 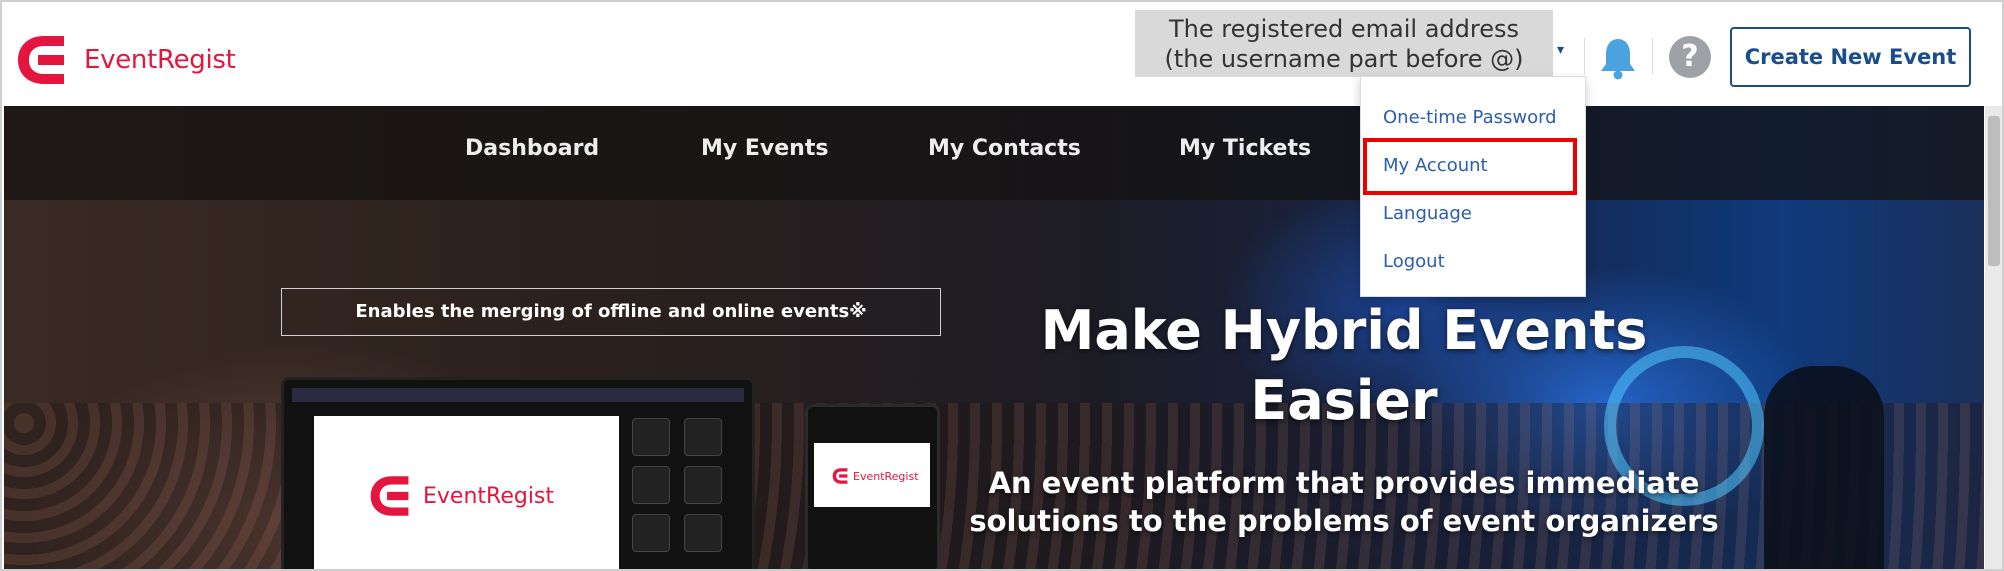 What do you see at coordinates (1824, 467) in the screenshot?
I see `presenter-silhouette` at bounding box center [1824, 467].